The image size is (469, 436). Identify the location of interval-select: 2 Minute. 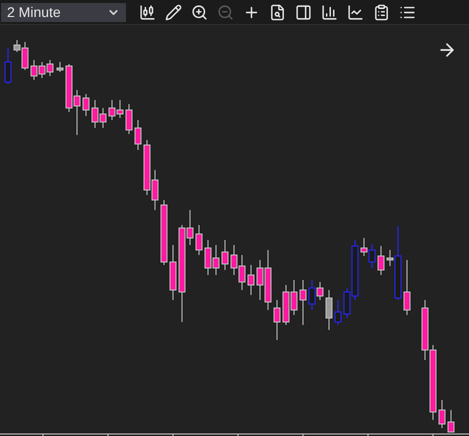
(63, 12).